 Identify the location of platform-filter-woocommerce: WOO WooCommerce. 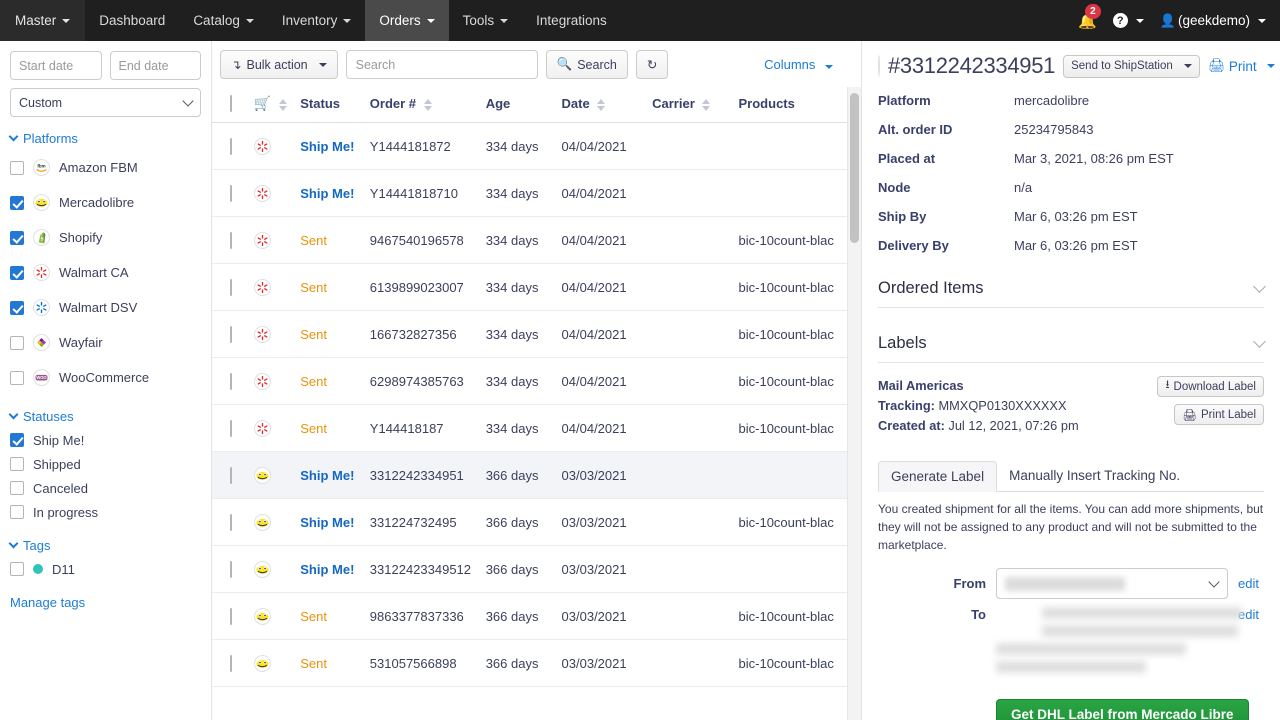
(105, 377).